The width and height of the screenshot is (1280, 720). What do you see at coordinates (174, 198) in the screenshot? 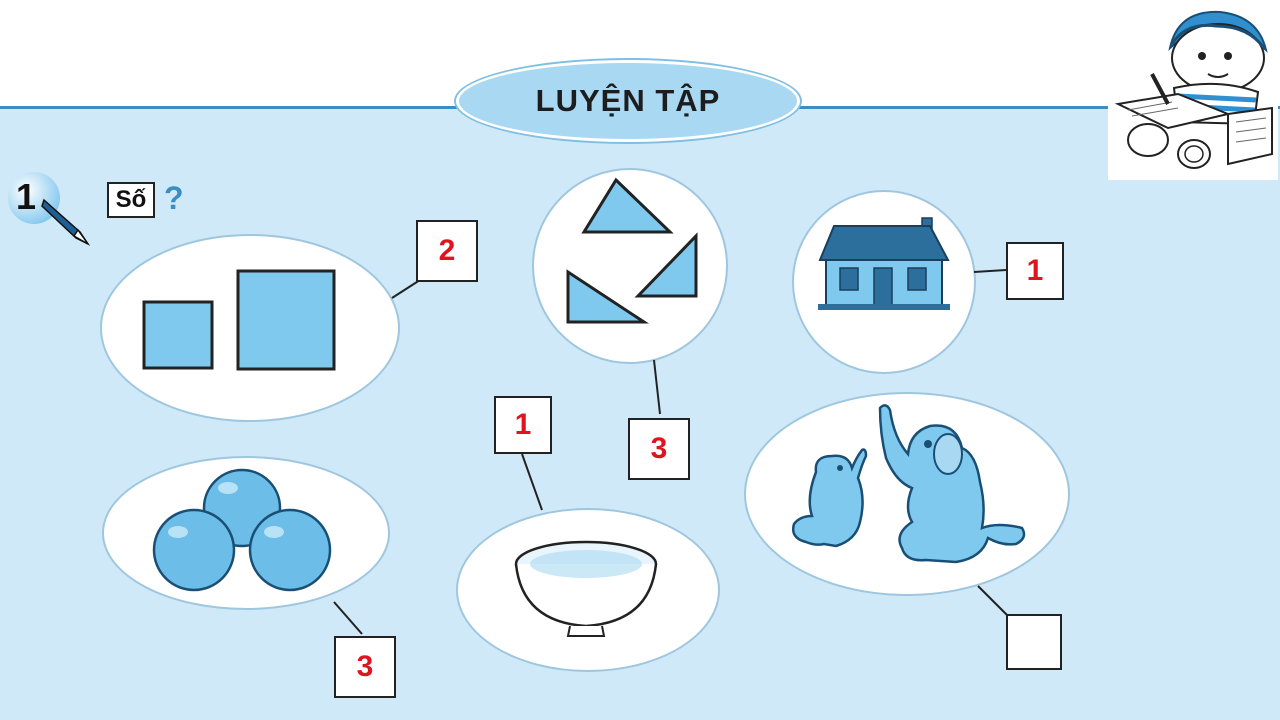
I see `question-mark: ?` at bounding box center [174, 198].